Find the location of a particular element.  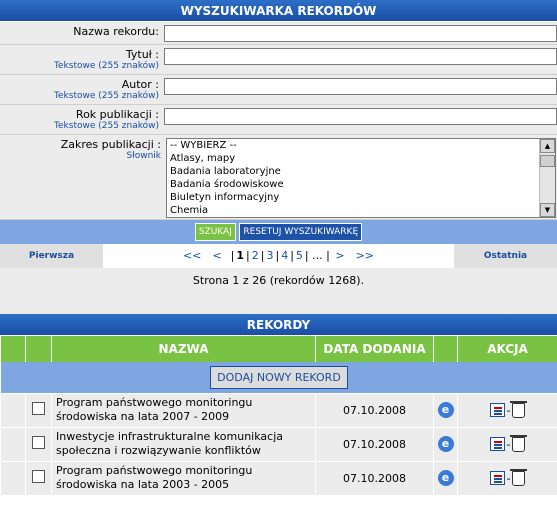

field-row-author: Autor : Tekstowe (255 znaków) is located at coordinates (278, 90).